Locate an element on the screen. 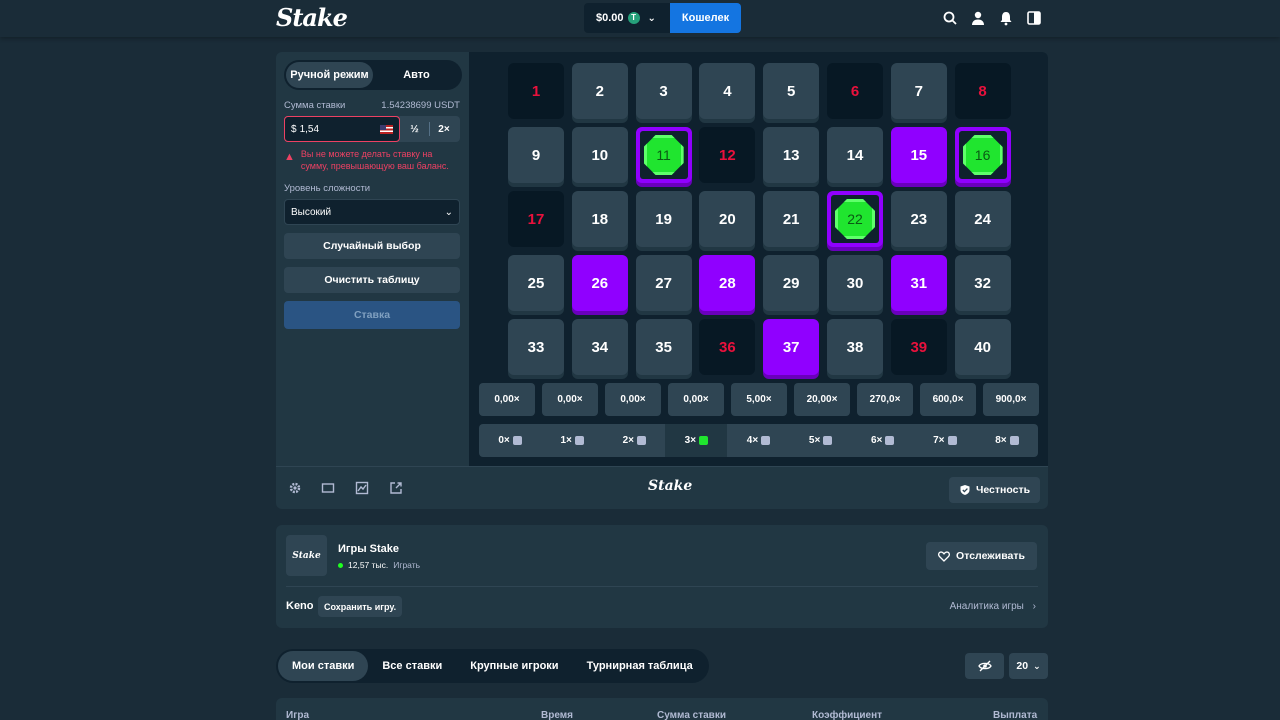 This screenshot has width=1280, height=720. tile-number: 7 is located at coordinates (918, 91).